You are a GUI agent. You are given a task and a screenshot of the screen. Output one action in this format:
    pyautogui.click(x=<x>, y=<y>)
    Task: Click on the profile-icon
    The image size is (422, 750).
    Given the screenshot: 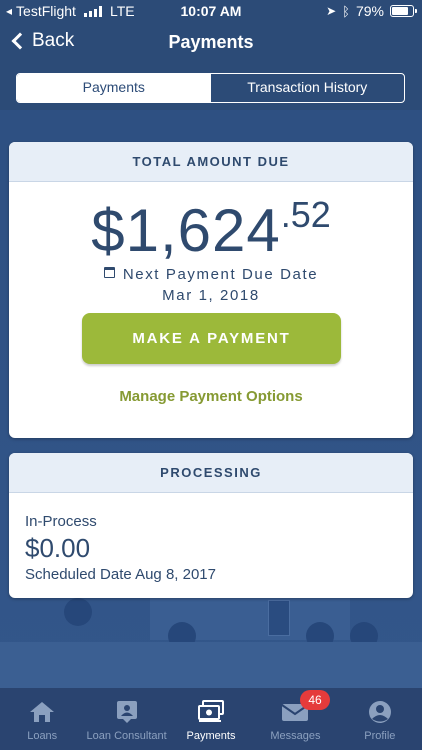 What is the action you would take?
    pyautogui.click(x=379, y=712)
    